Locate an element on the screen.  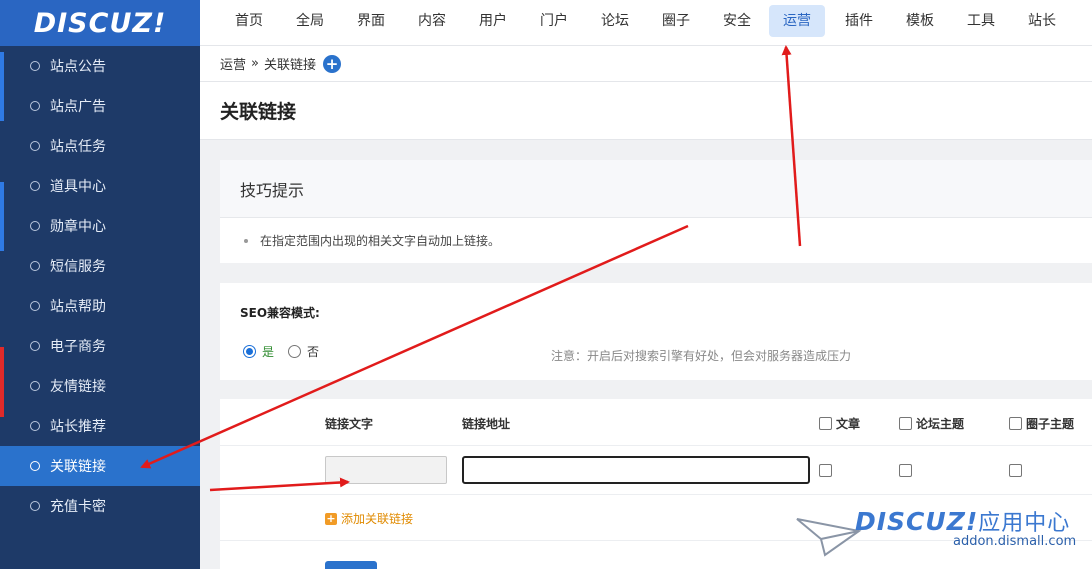
sidebar-item-label: 关联链接 is located at coordinates (78, 467).